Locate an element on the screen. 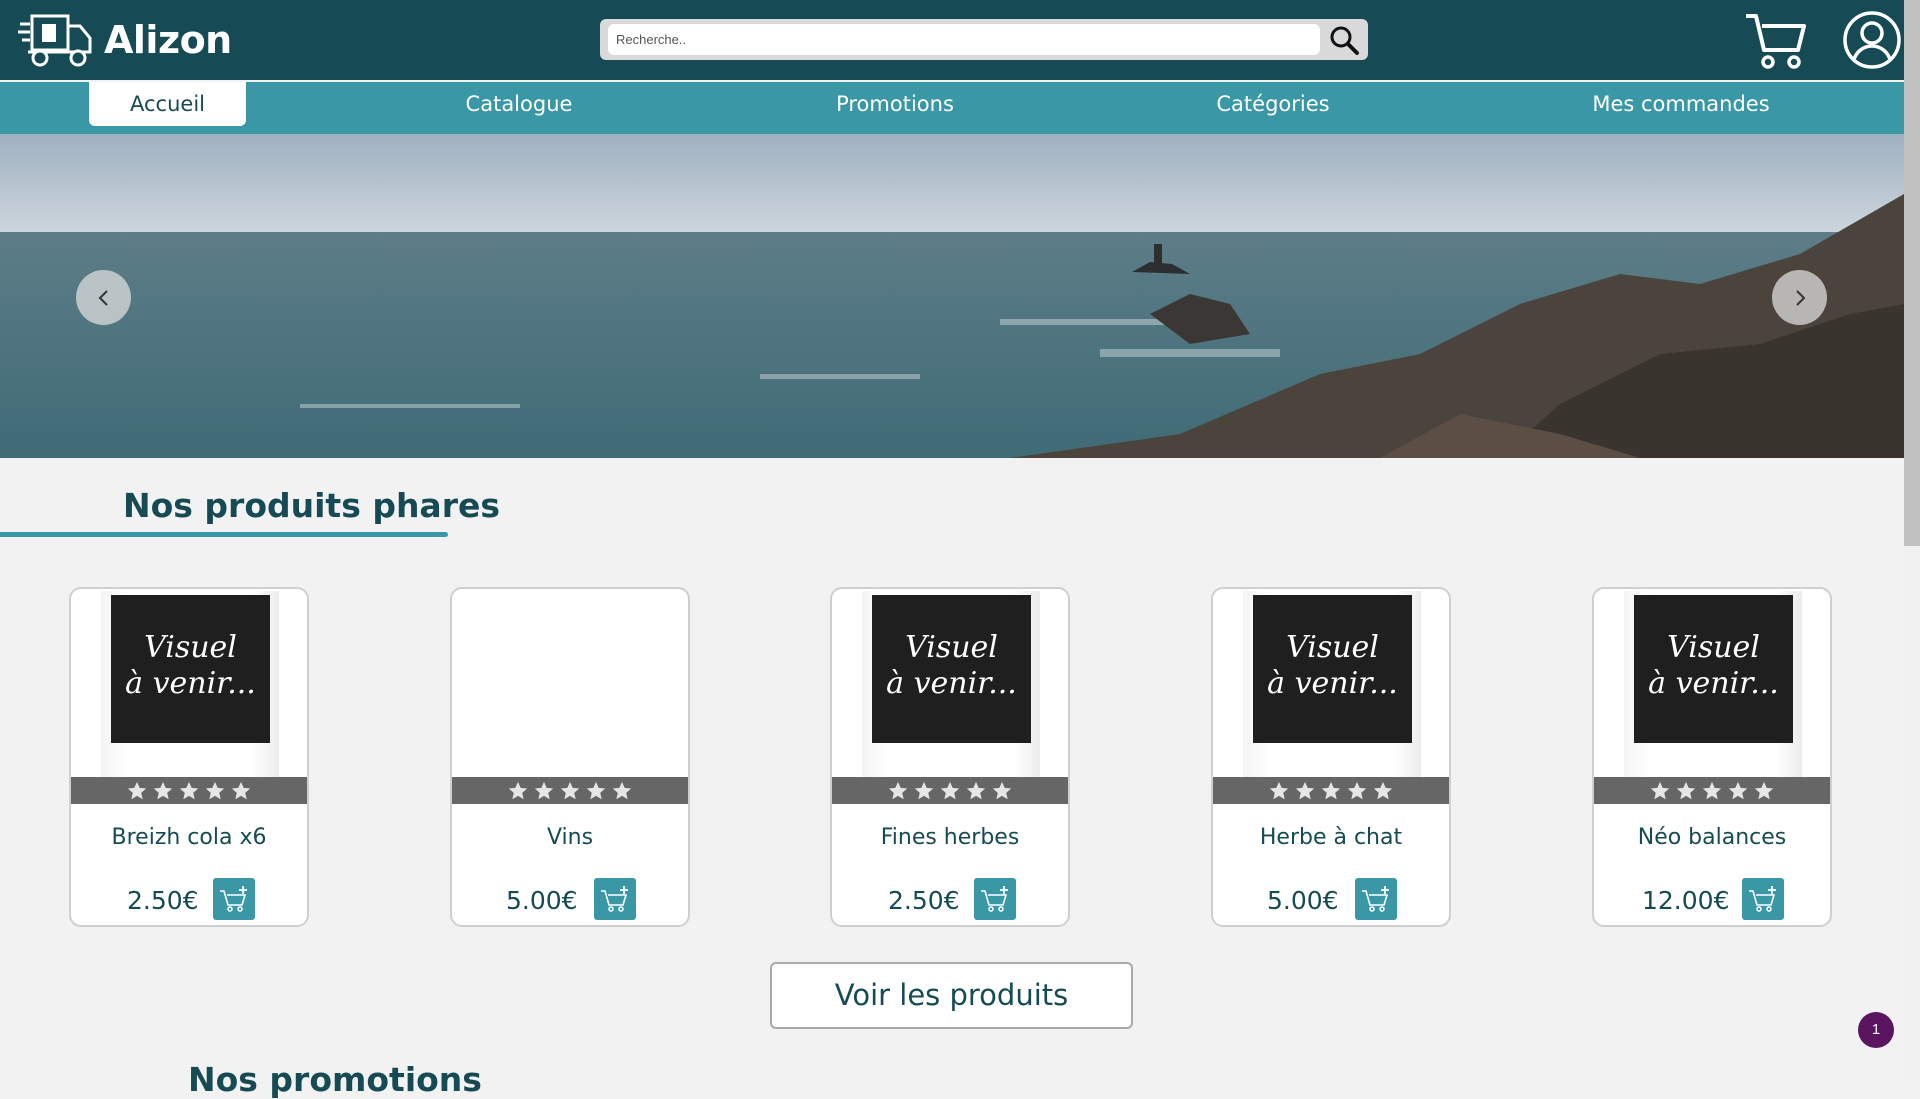 The height and width of the screenshot is (1099, 1920). product-name: Herbe à chat is located at coordinates (1331, 837).